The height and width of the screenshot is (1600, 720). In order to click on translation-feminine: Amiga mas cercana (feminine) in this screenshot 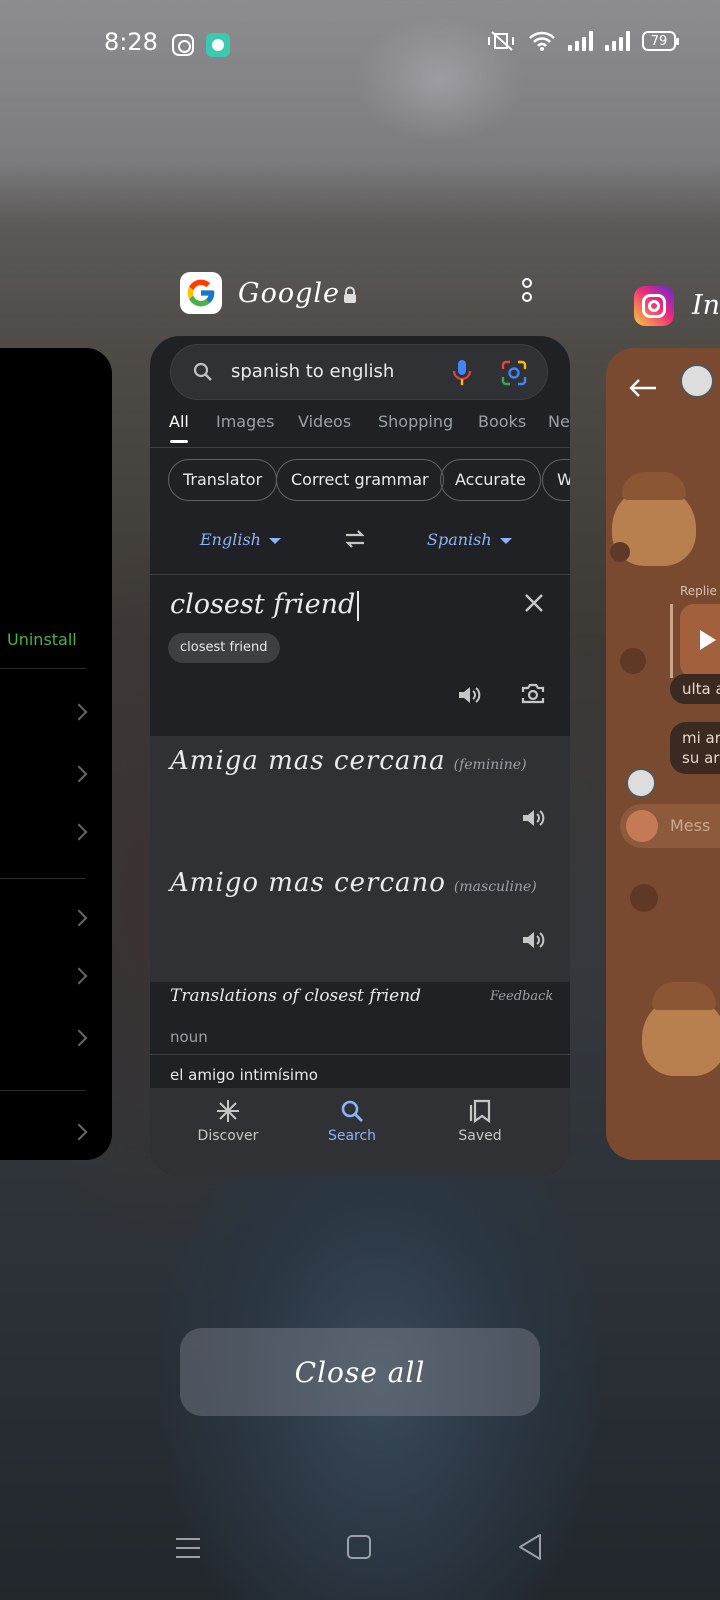, I will do `click(348, 761)`.